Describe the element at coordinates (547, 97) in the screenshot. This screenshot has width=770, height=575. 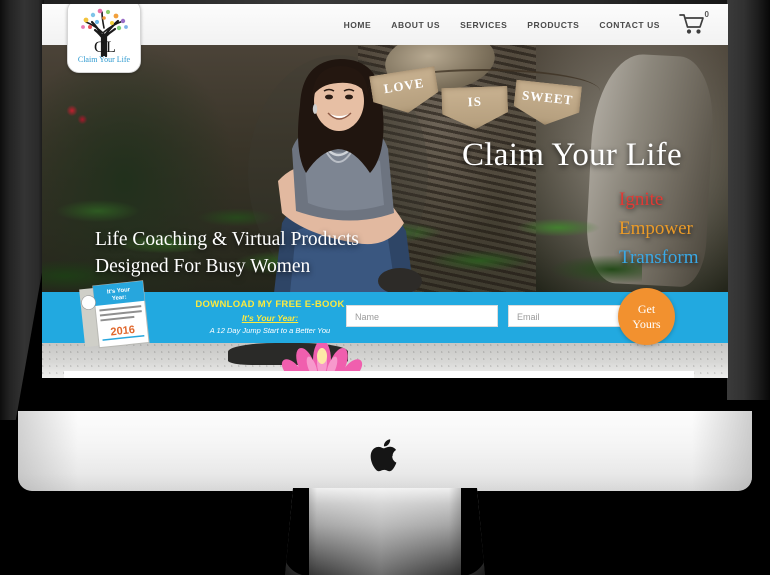
I see `banner-flag-text: SWEET` at that location.